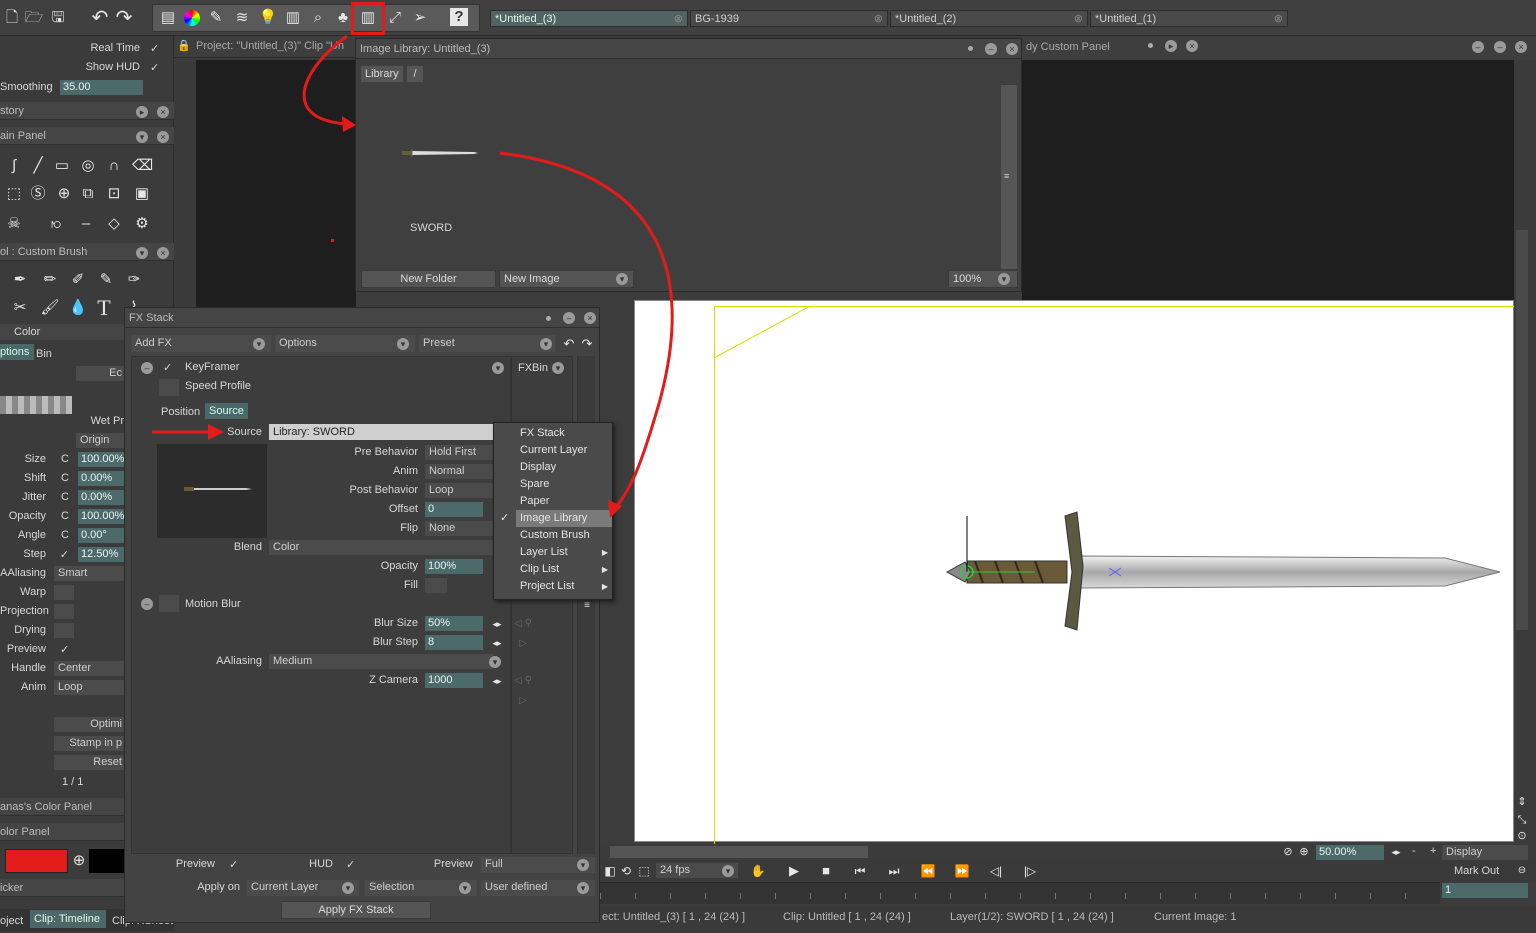 The image size is (1536, 933). I want to click on tab-untitled-3: *Untitled_(3) ⊗, so click(589, 18).